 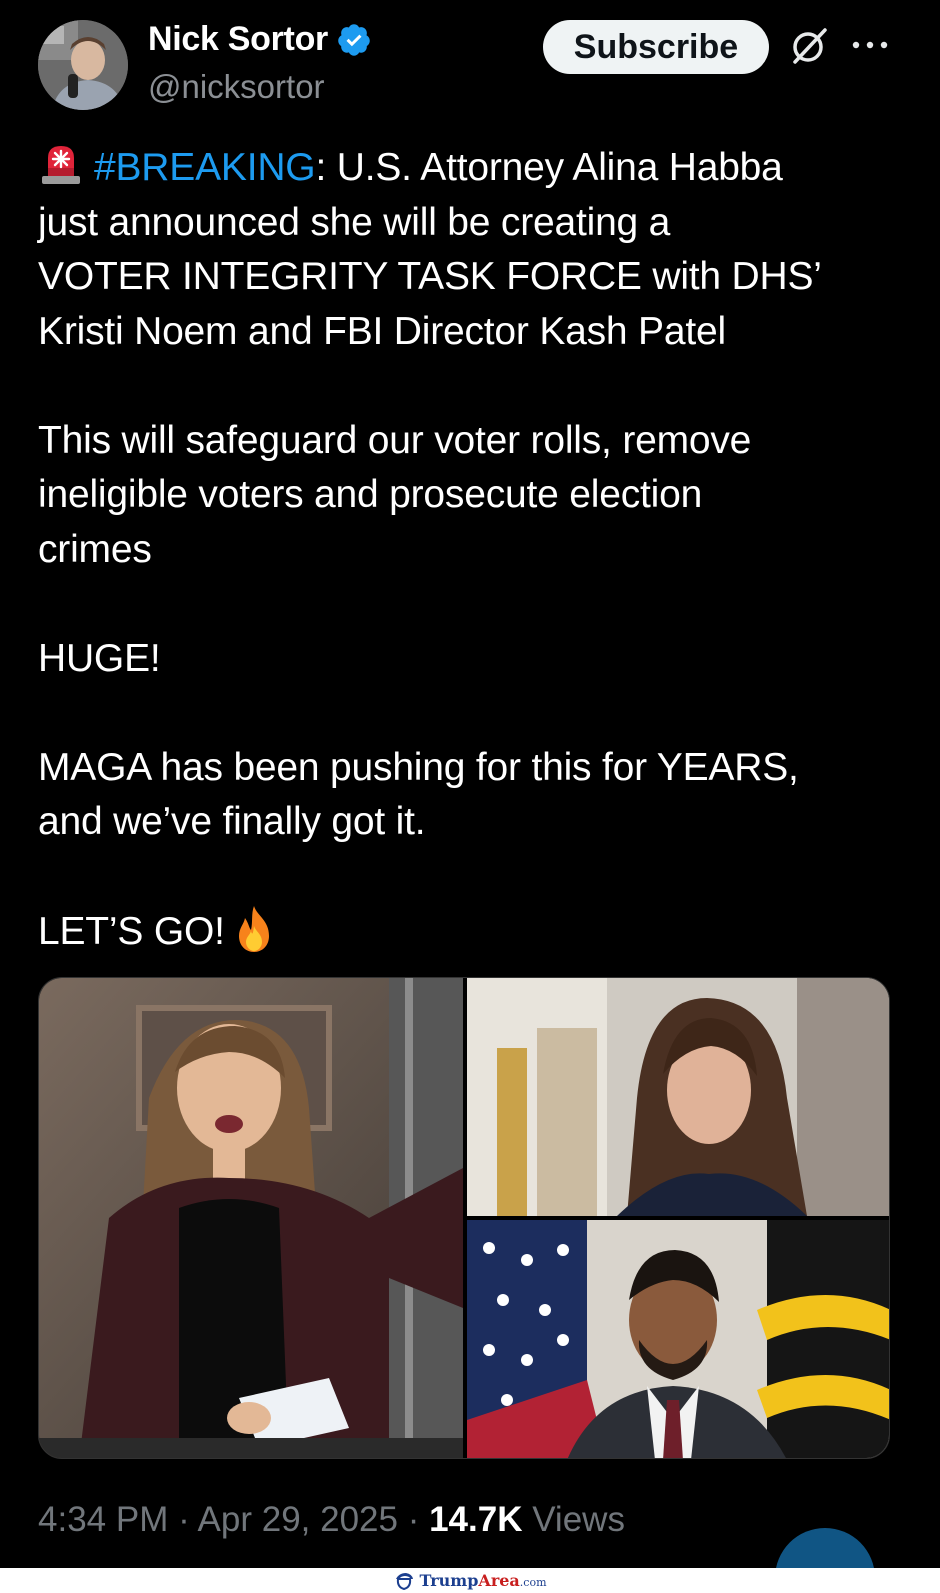 What do you see at coordinates (656, 47) in the screenshot?
I see `subscribe-button: Subscribe` at bounding box center [656, 47].